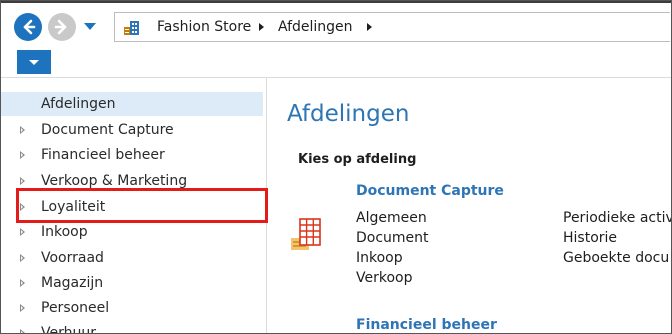 Image resolution: width=672 pixels, height=334 pixels. I want to click on history-dropdown-button, so click(90, 26).